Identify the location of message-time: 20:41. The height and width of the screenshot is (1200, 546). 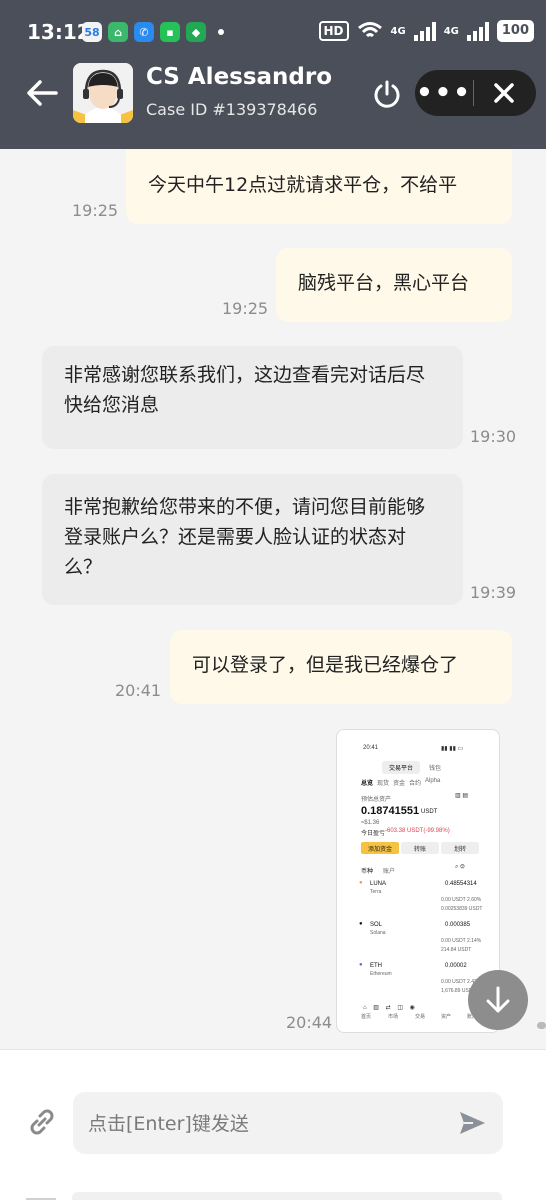
(138, 690).